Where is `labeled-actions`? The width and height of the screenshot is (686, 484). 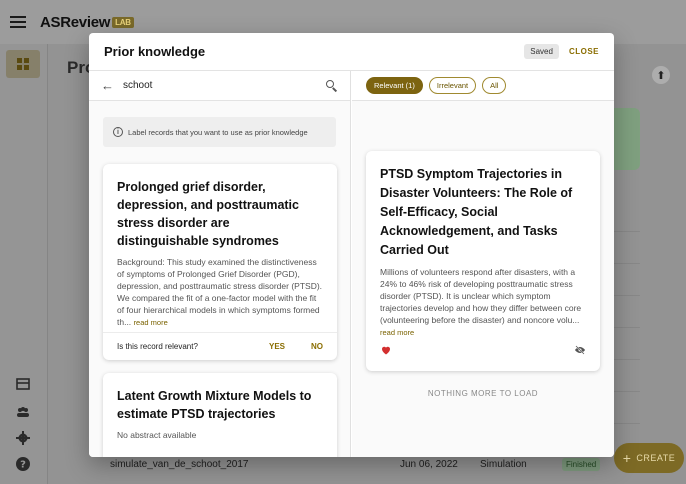 labeled-actions is located at coordinates (483, 350).